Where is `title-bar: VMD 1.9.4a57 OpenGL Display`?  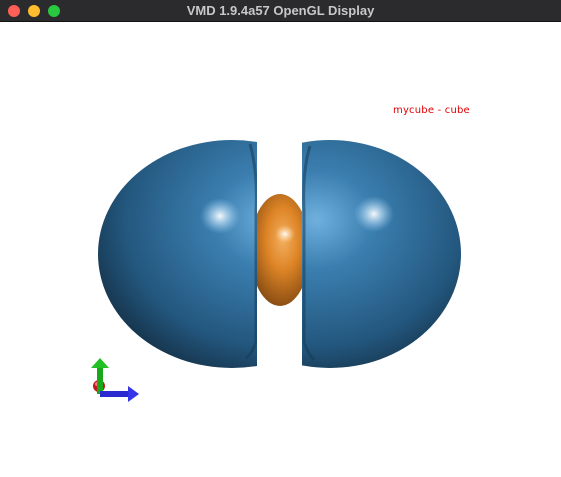 title-bar: VMD 1.9.4a57 OpenGL Display is located at coordinates (280, 11).